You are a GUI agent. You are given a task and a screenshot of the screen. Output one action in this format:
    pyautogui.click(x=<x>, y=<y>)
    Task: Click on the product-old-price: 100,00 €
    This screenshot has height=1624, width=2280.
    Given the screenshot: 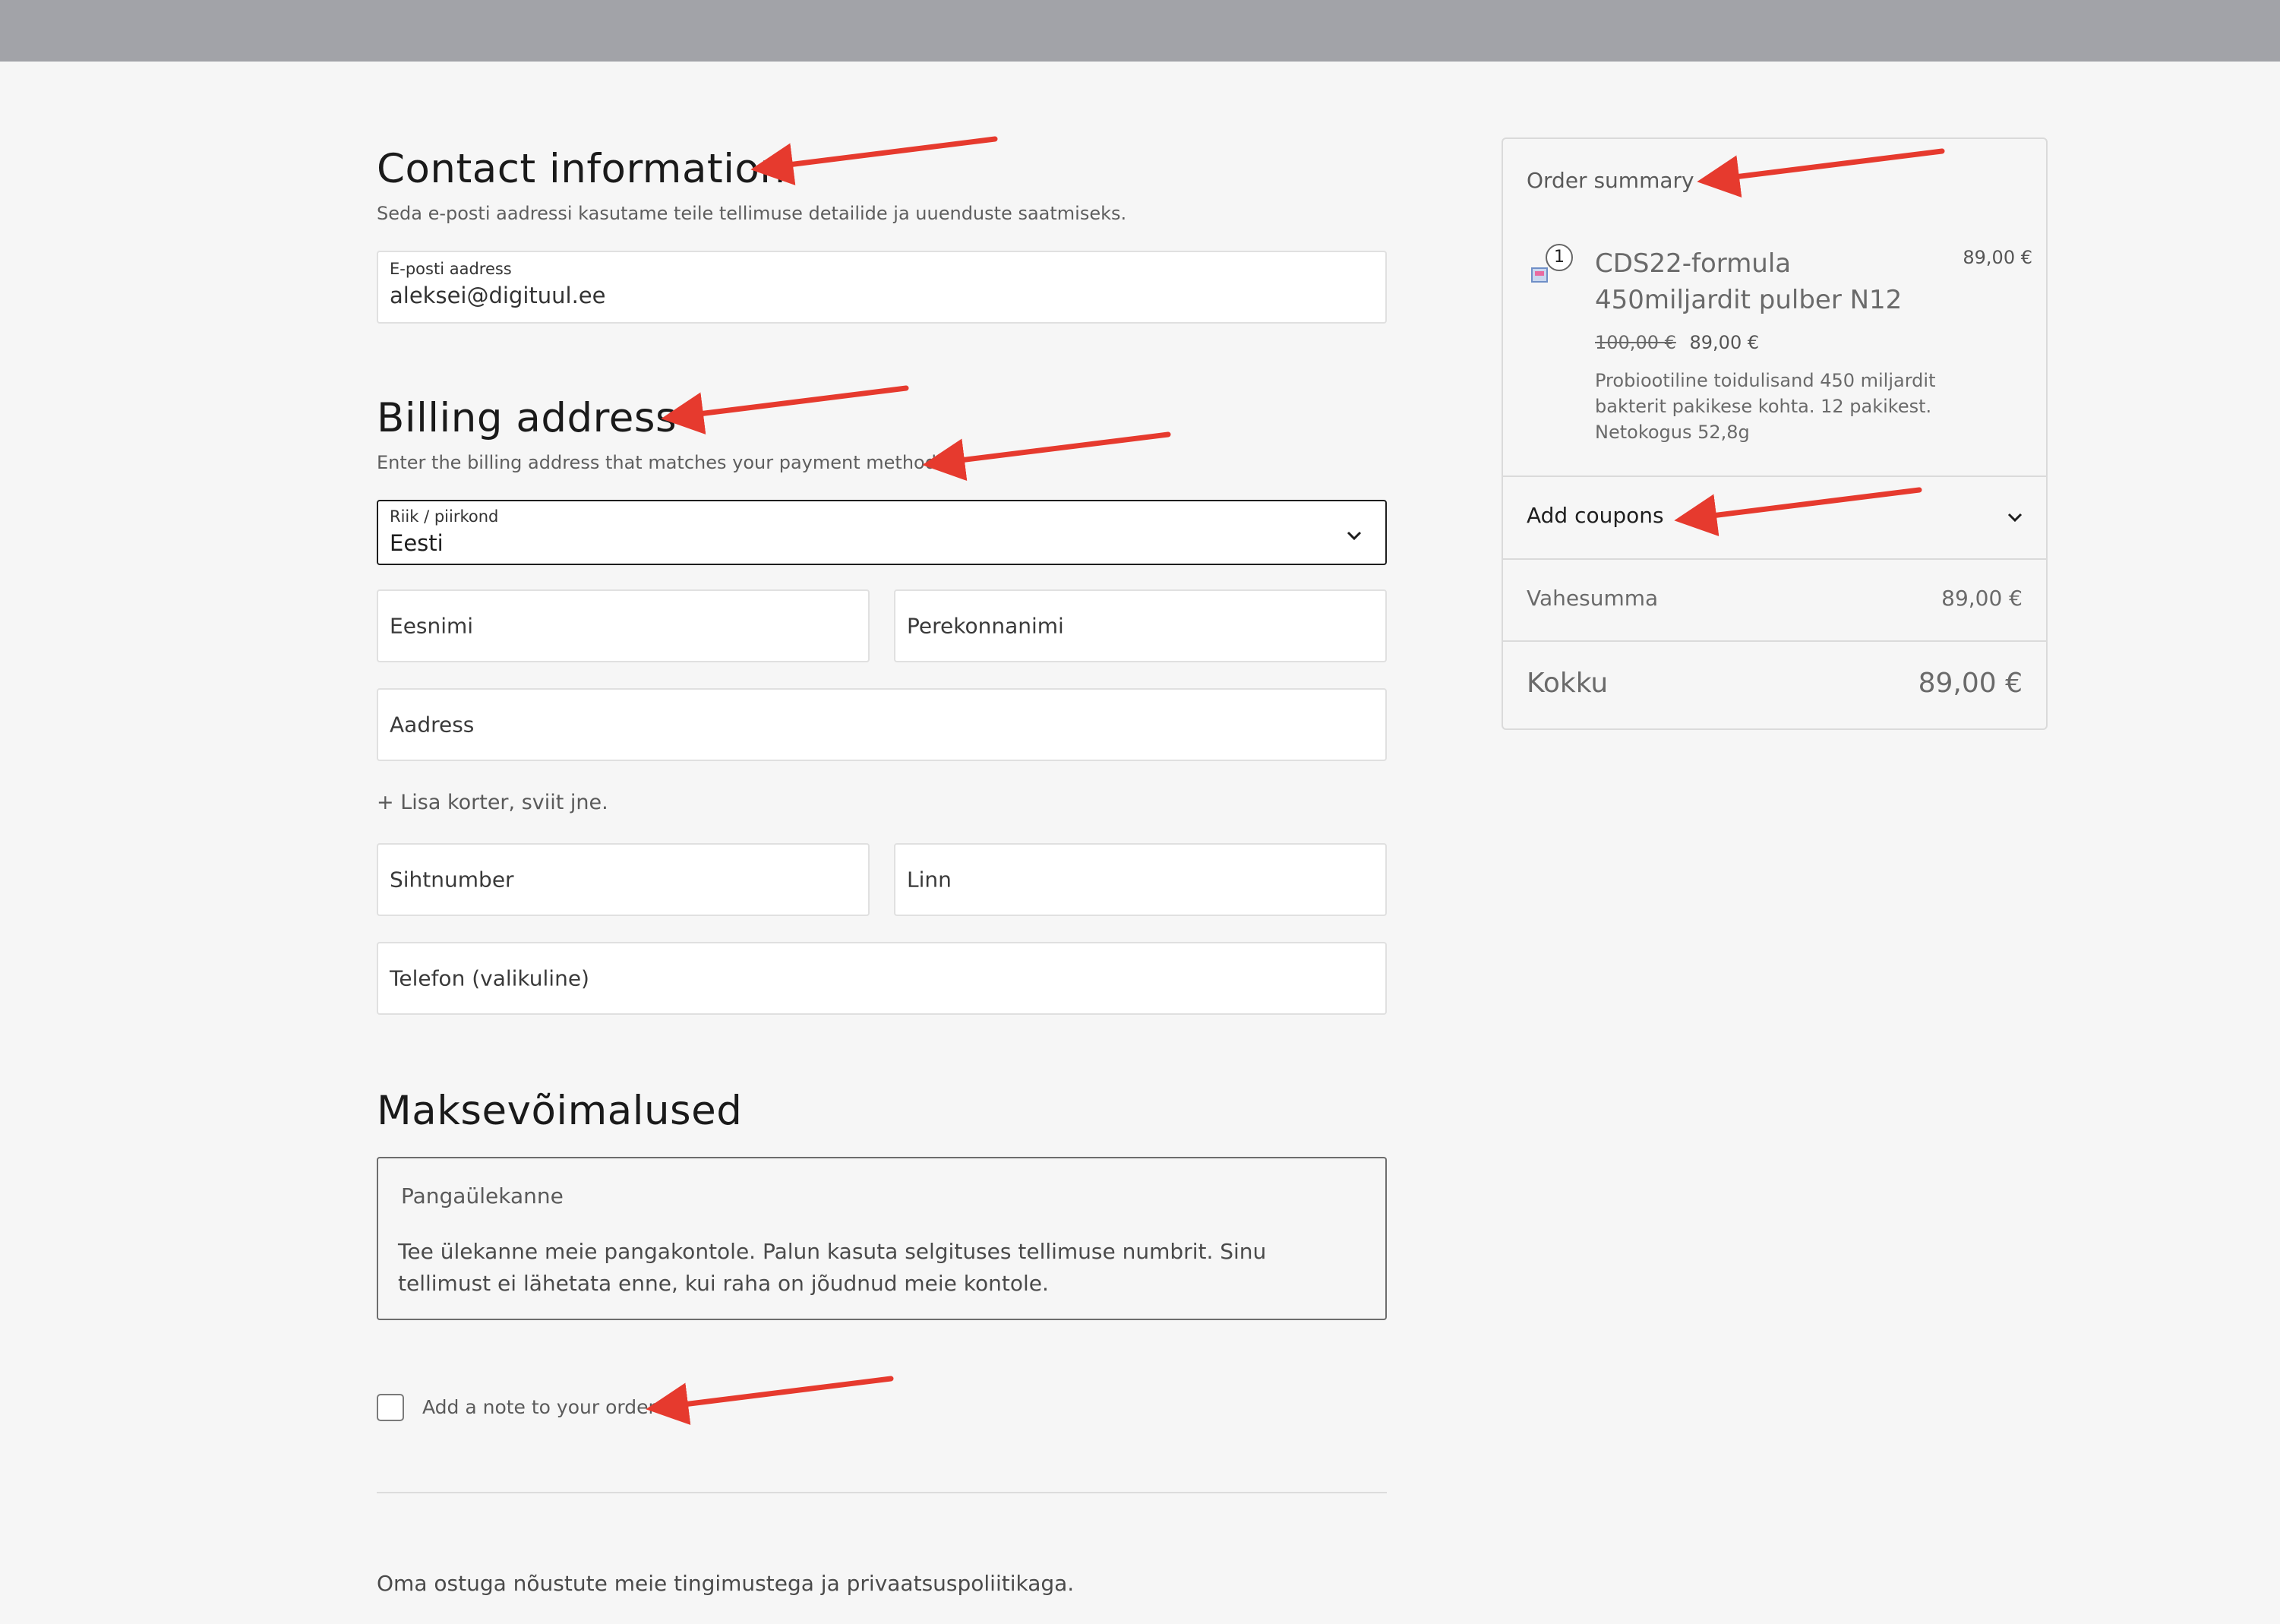 What is the action you would take?
    pyautogui.click(x=1635, y=343)
    